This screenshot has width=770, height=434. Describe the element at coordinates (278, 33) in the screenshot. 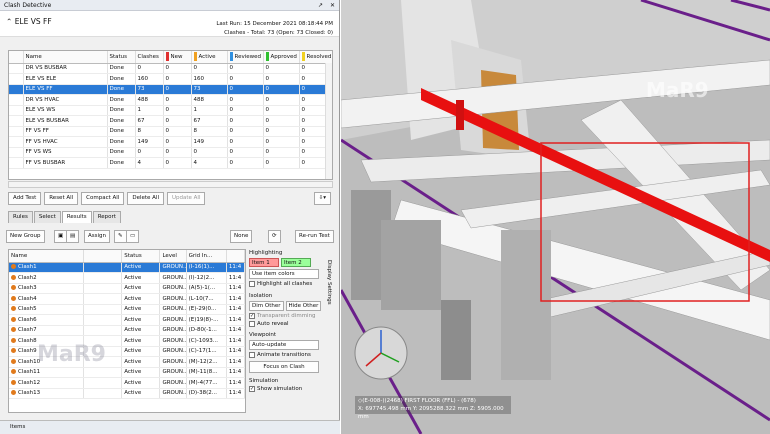

I see `clash-summary-text: Clashes - Total: 73 (Open: 73 Closed: 0)` at that location.